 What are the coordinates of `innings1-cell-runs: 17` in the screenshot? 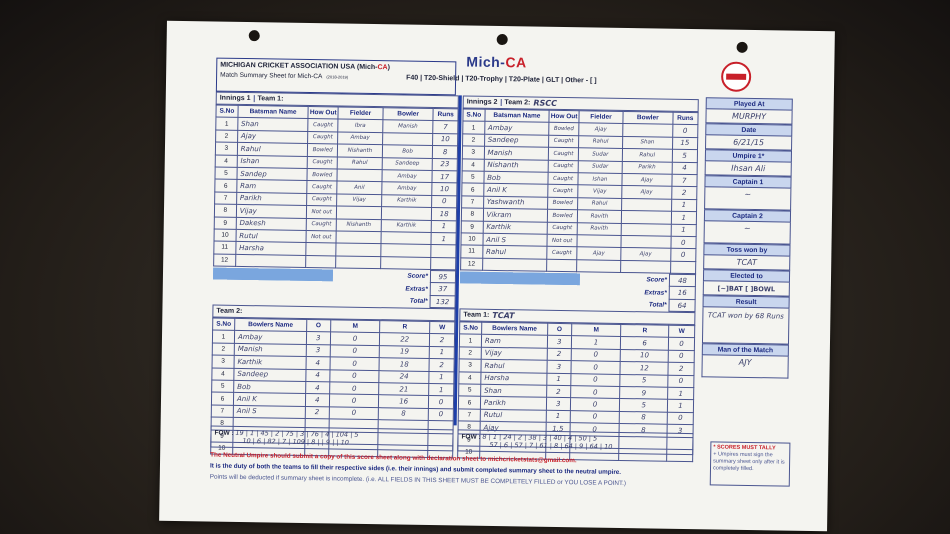 It's located at (445, 177).